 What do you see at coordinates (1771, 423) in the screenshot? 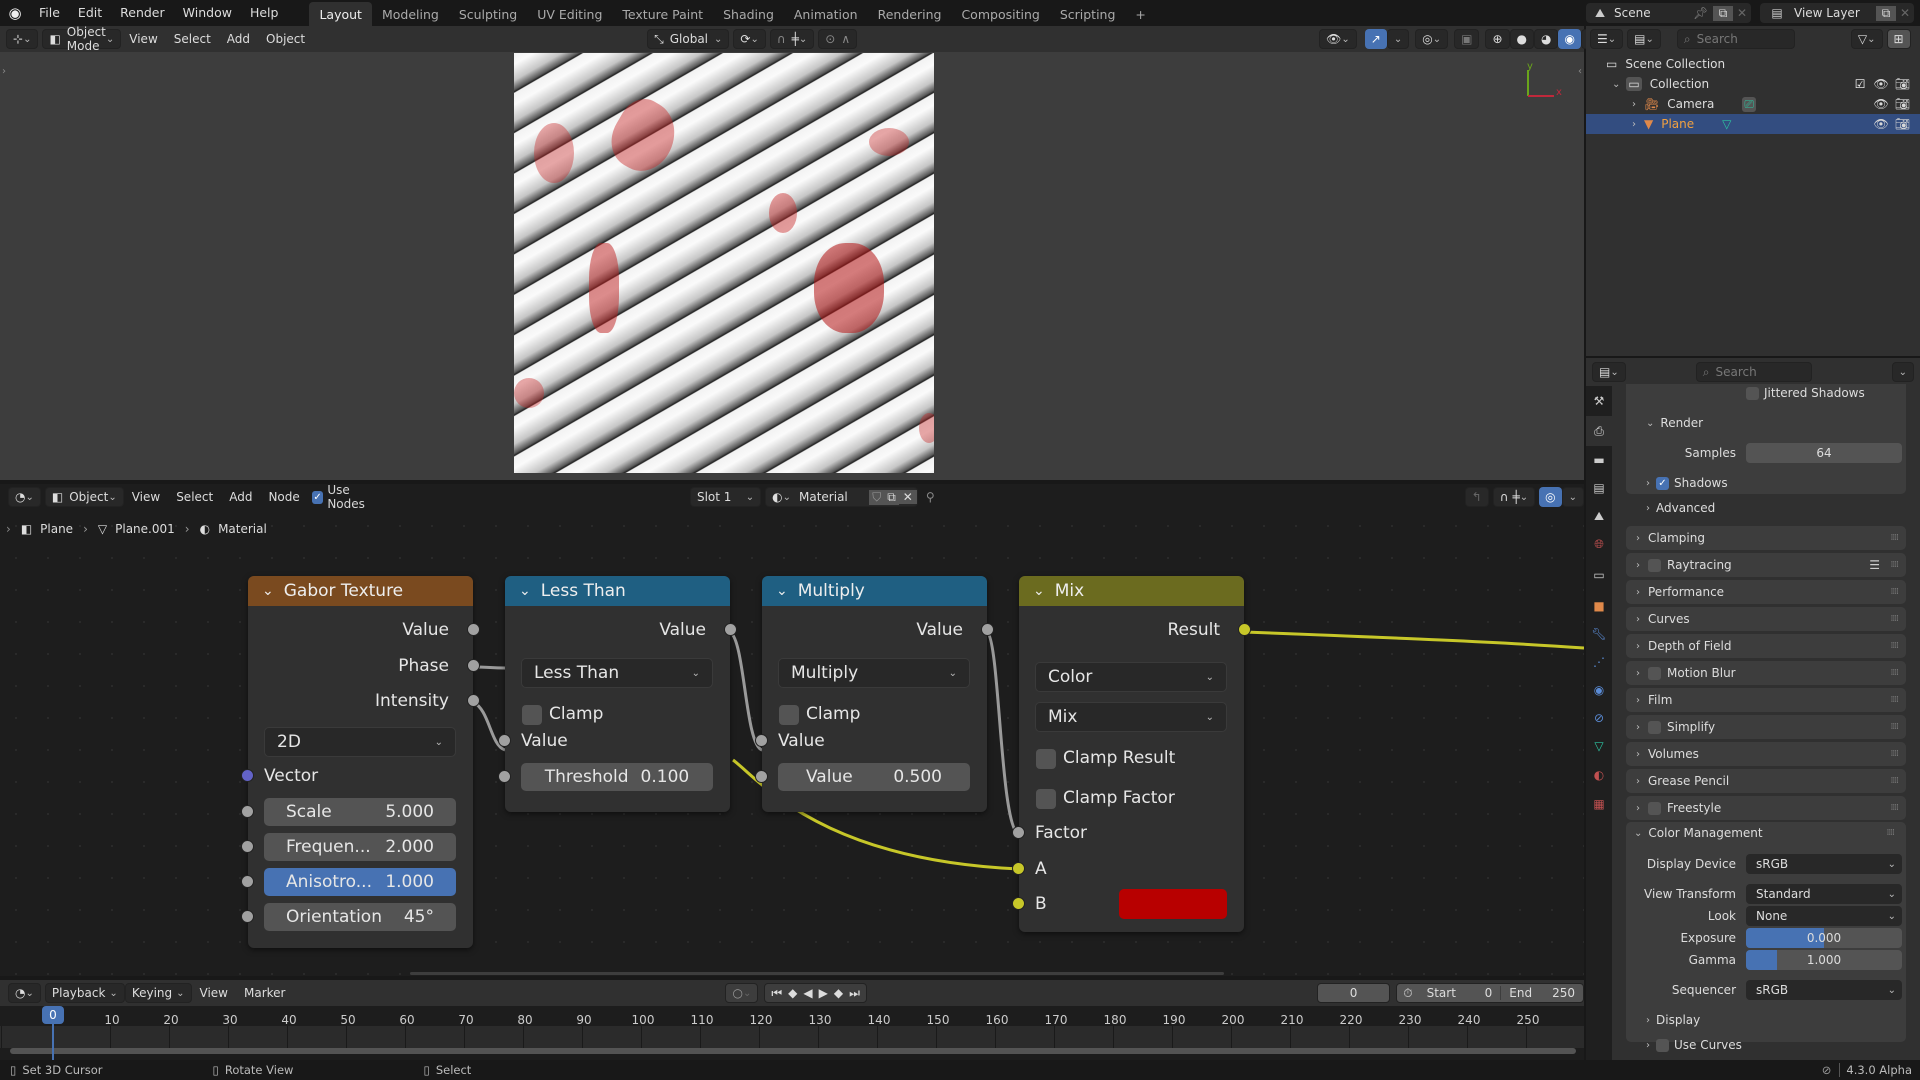
I see `render-subpanel-header: ⌄ Render` at bounding box center [1771, 423].